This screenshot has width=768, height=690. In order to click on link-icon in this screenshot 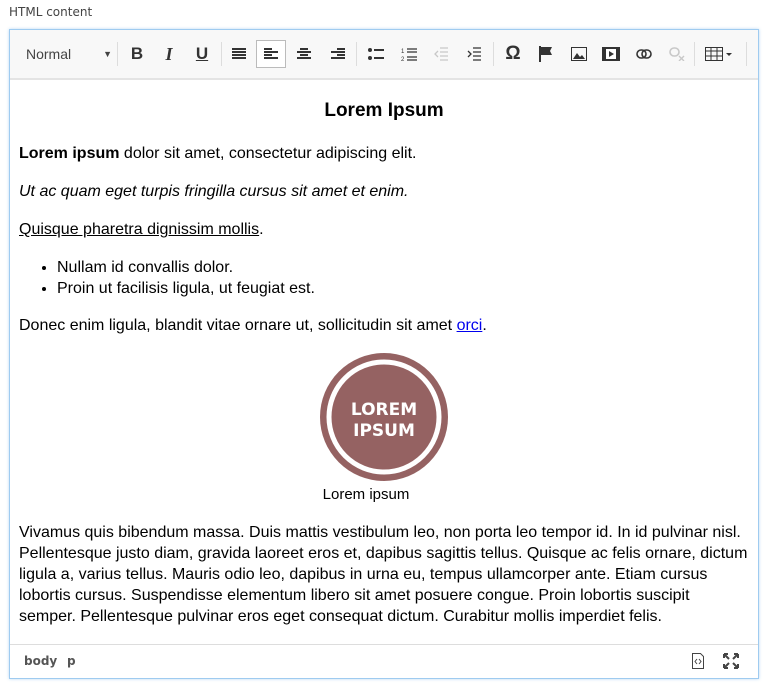, I will do `click(644, 54)`.